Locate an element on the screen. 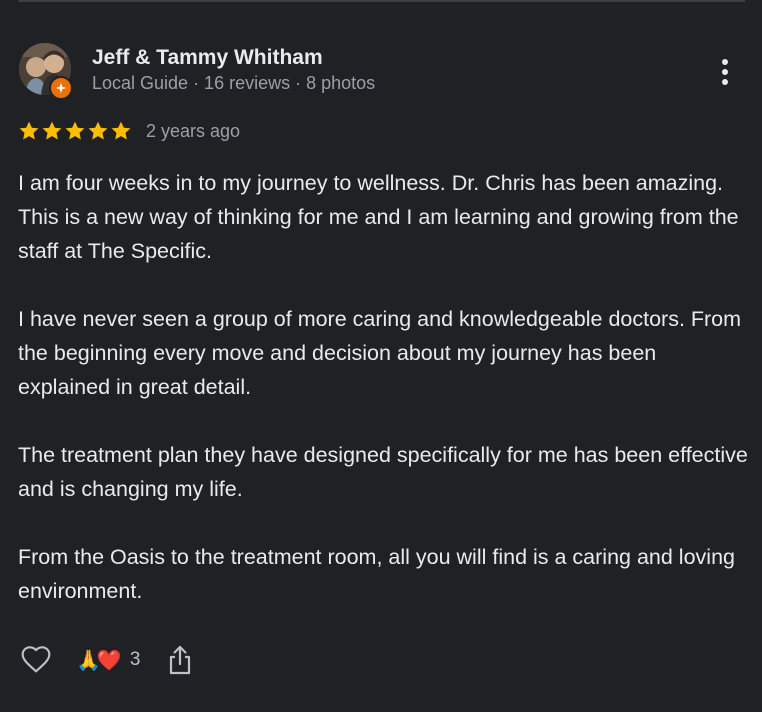 This screenshot has width=762, height=712. reviewer-meta: Local Guide · 16 reviews · 8 photos is located at coordinates (234, 83).